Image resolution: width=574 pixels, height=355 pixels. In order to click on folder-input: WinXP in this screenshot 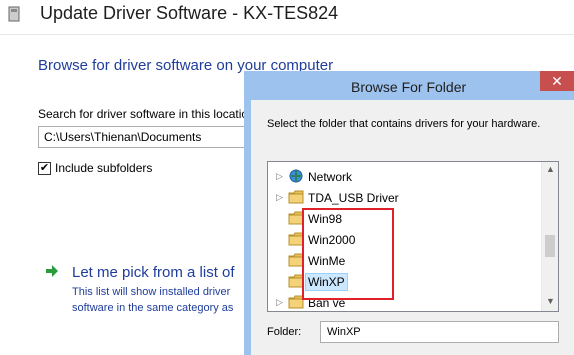, I will do `click(439, 332)`.